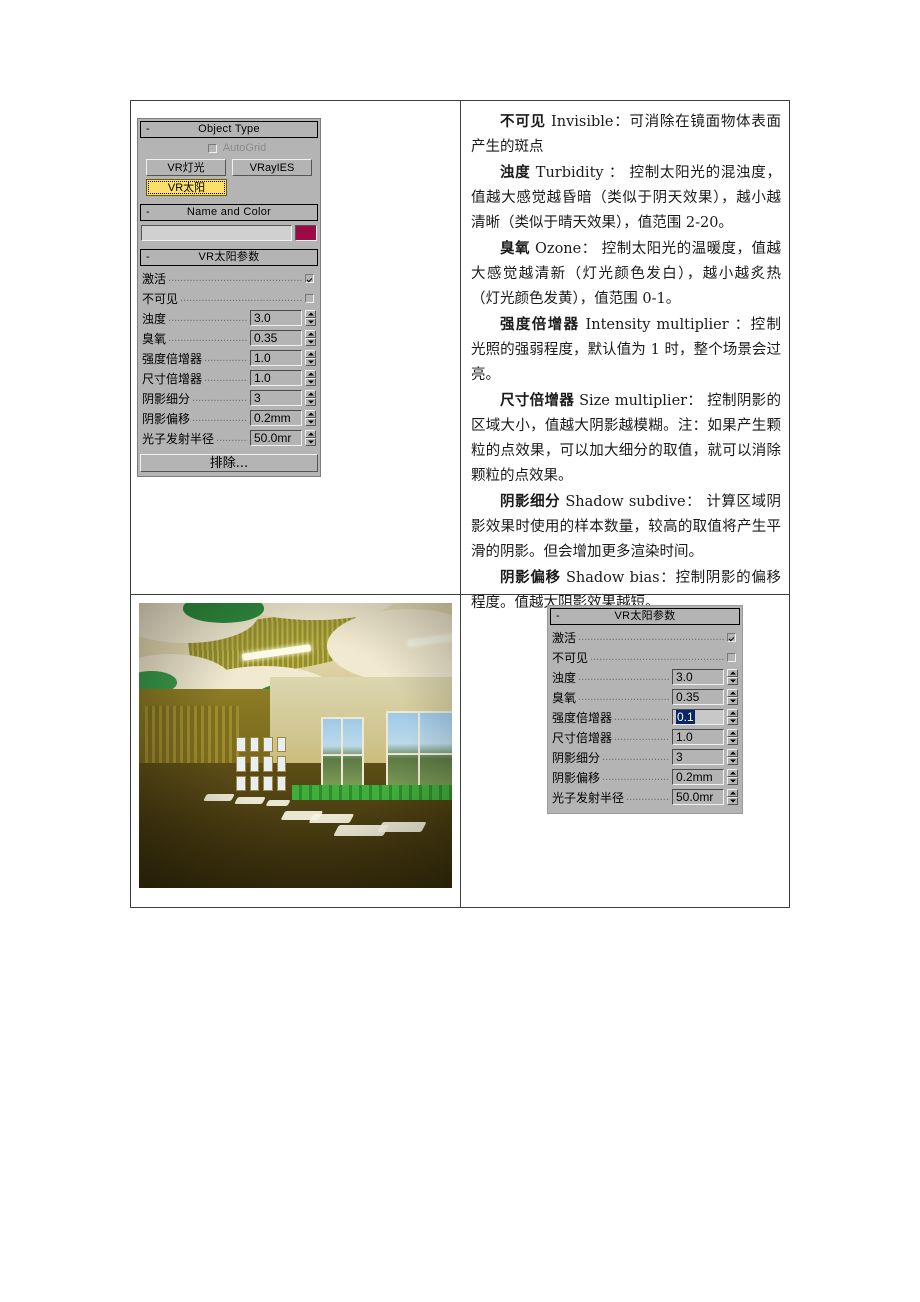  Describe the element at coordinates (229, 148) in the screenshot. I see `autogrid-row: AutoGrid` at that location.